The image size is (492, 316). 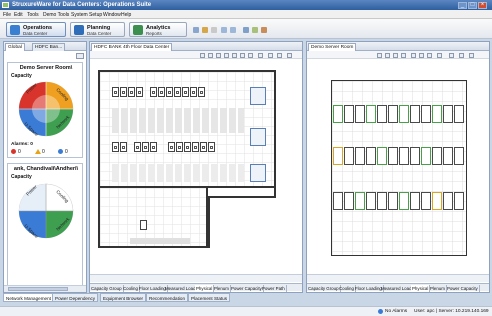 What do you see at coordinates (270, 55) in the screenshot?
I see `layer-icon` at bounding box center [270, 55].